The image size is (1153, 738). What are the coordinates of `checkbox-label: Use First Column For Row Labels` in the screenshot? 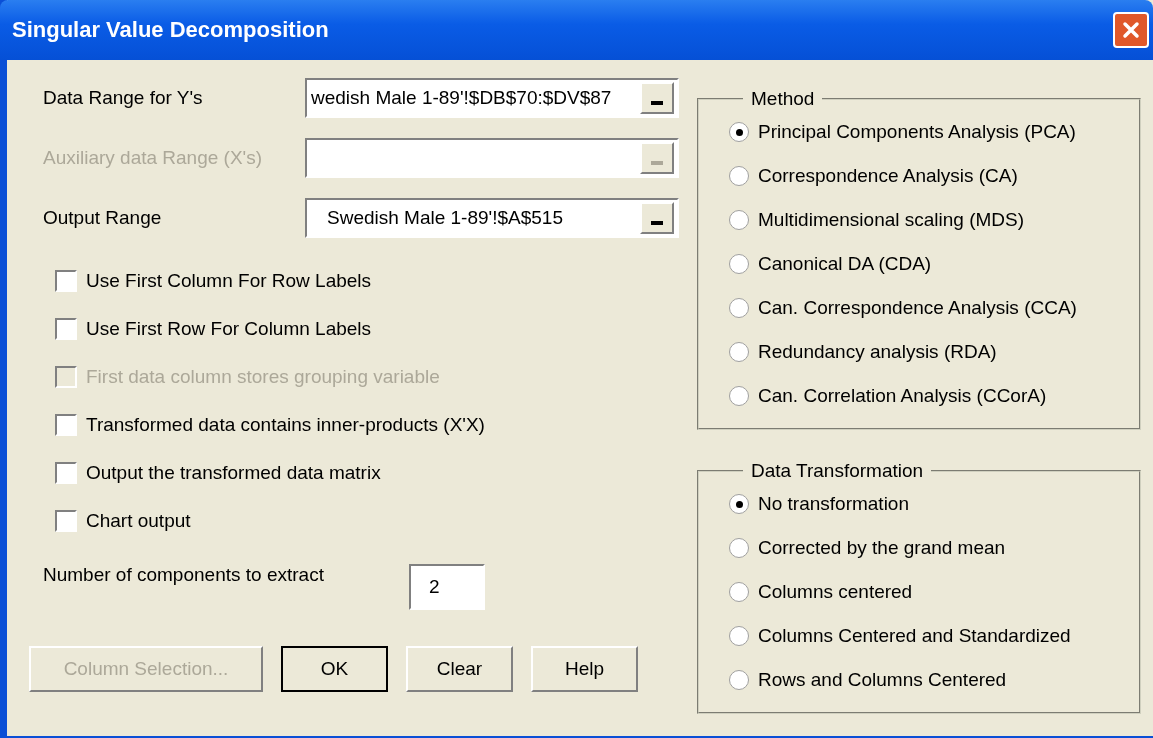 It's located at (229, 281).